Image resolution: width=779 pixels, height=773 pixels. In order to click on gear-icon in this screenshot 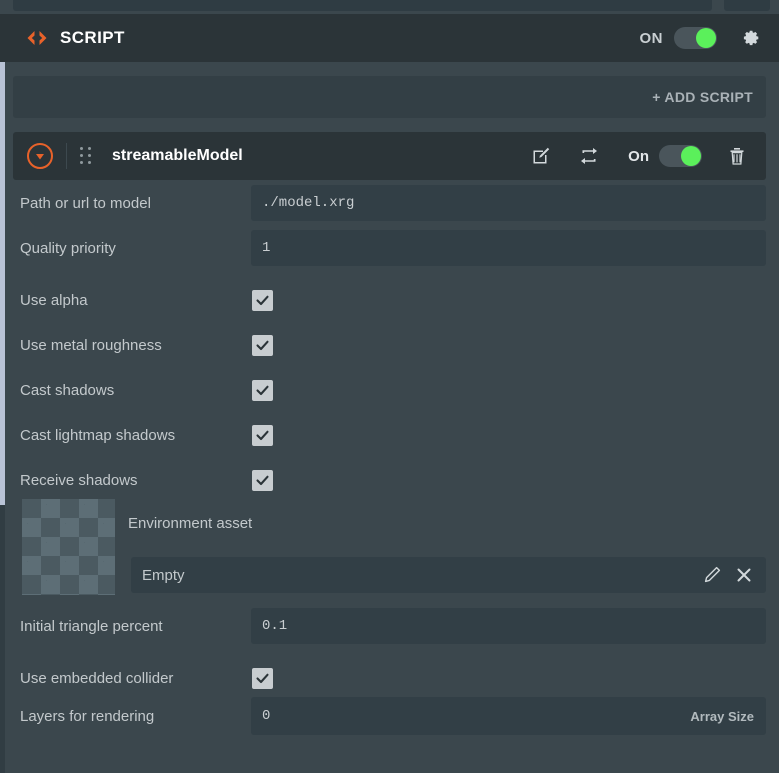, I will do `click(750, 38)`.